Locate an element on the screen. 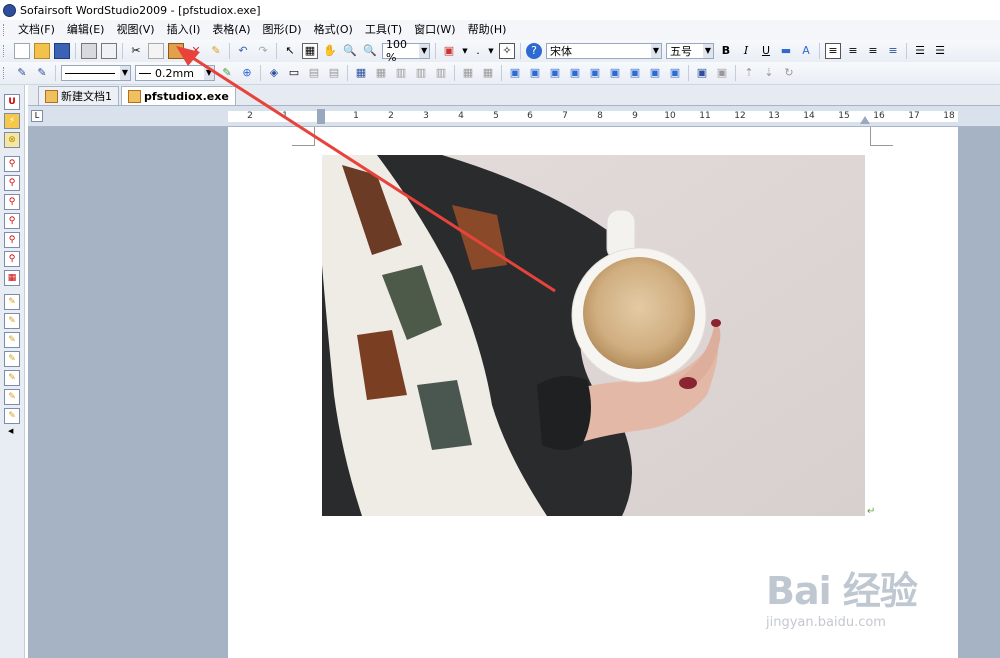  arrow-line is located at coordinates (368, 171).